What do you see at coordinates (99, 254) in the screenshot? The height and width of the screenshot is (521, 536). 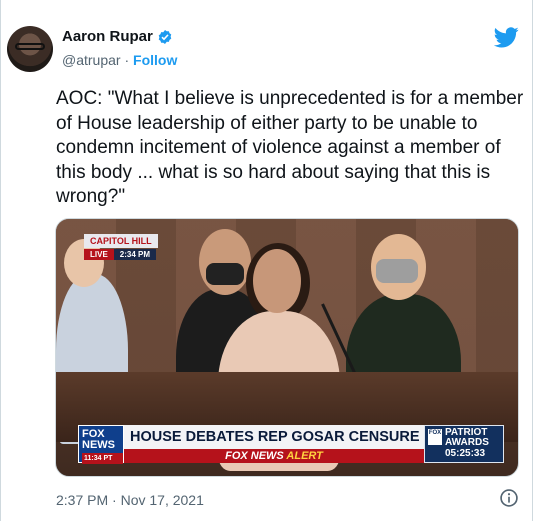 I see `live-label: LIVE` at bounding box center [99, 254].